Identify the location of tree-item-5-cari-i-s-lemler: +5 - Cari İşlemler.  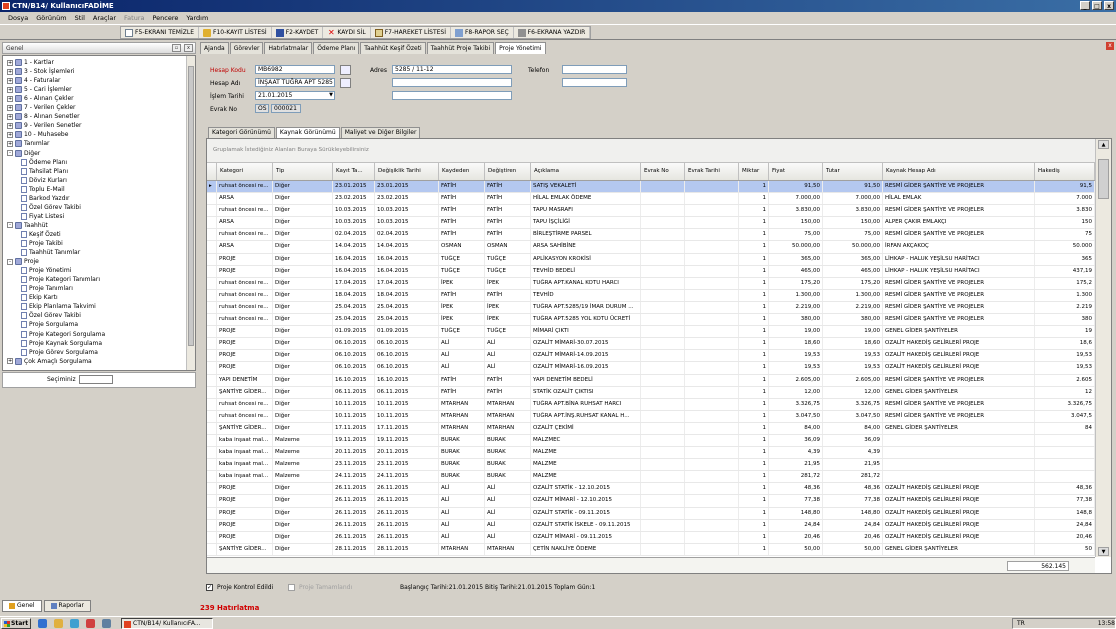
(39, 89).